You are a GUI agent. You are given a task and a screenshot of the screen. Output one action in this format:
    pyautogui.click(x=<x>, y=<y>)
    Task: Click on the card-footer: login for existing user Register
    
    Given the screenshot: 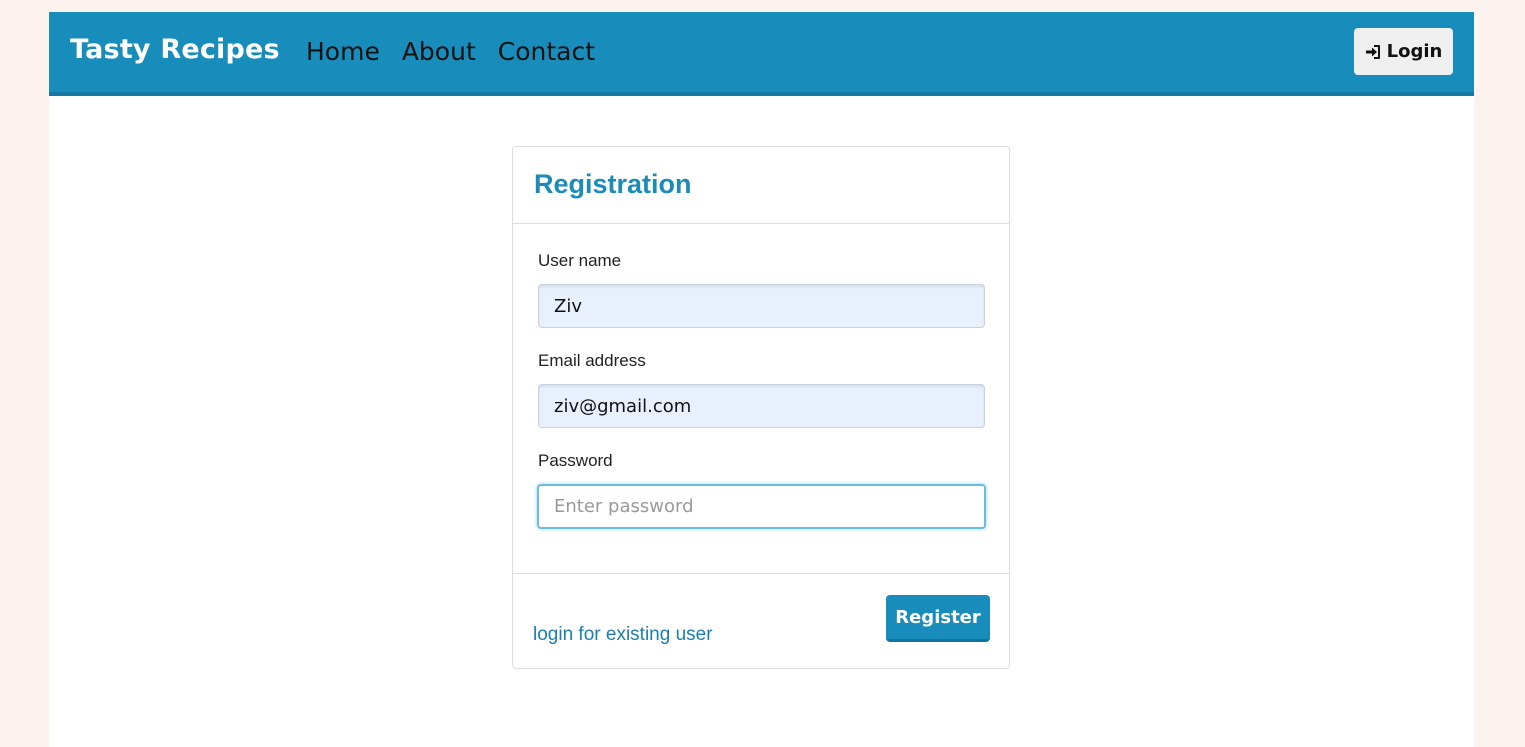 What is the action you would take?
    pyautogui.click(x=761, y=621)
    